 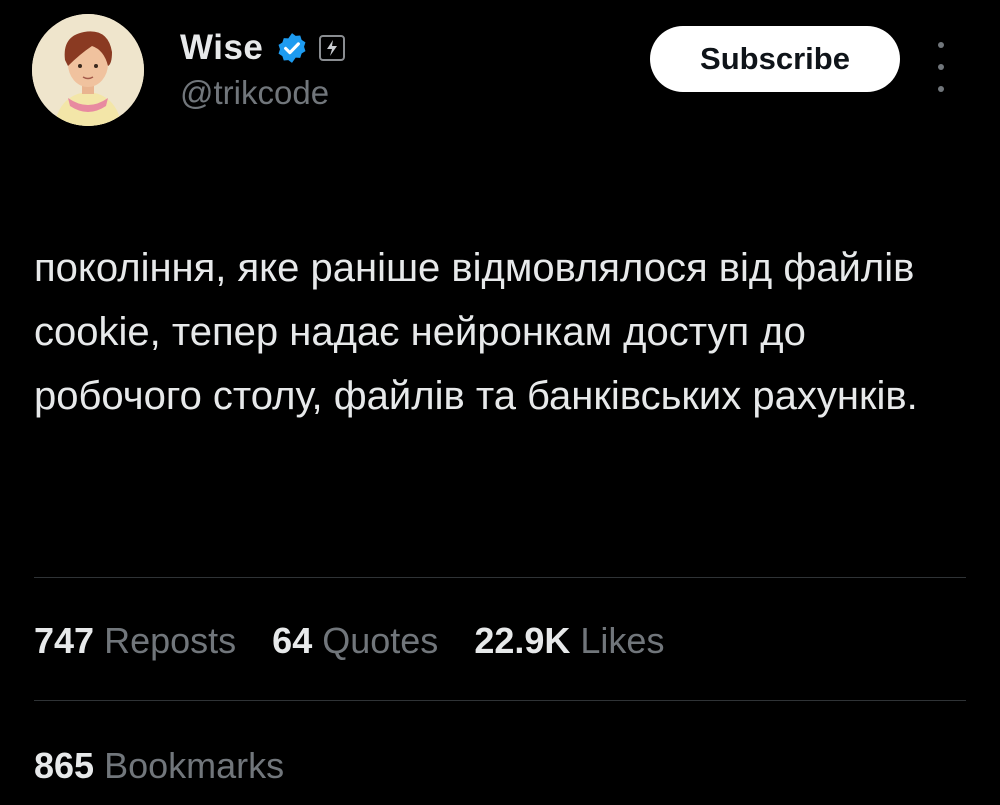 I want to click on author-name: Wise, so click(x=221, y=48).